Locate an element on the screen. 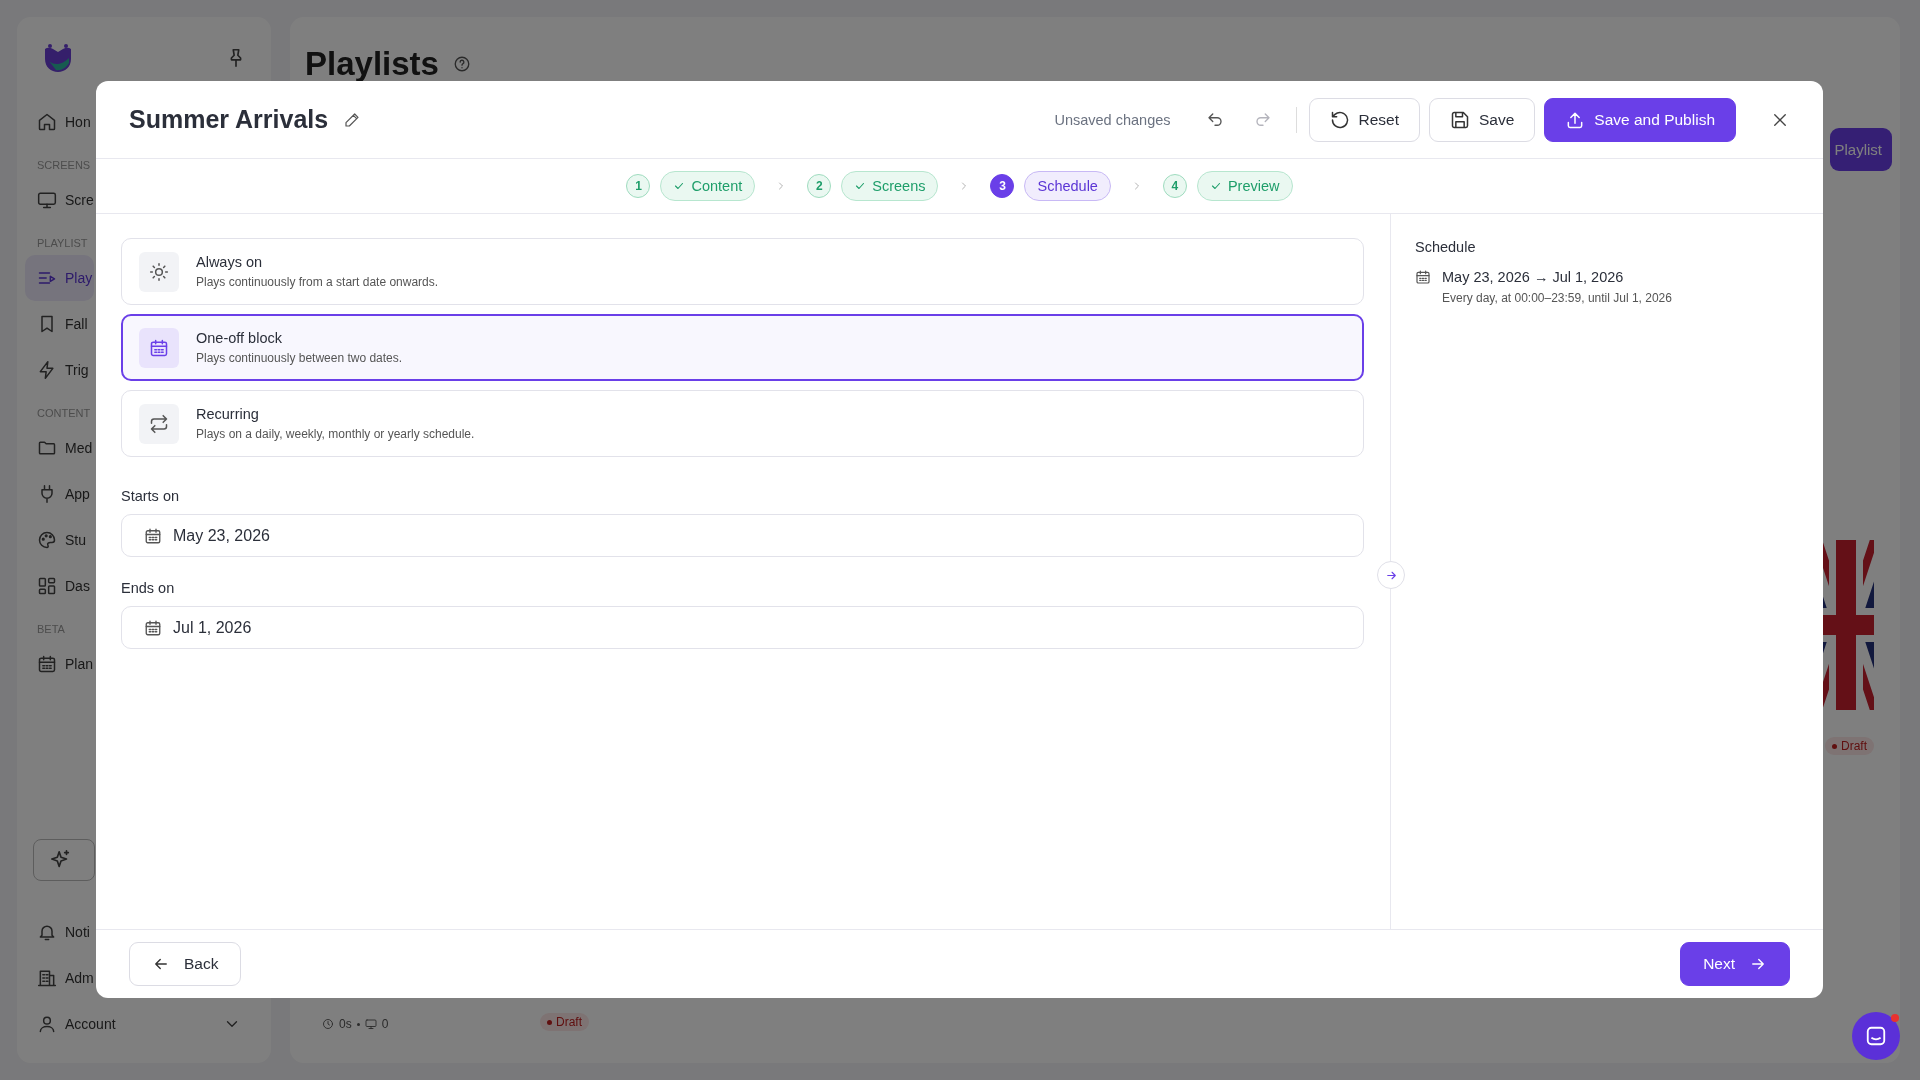 The width and height of the screenshot is (1920, 1080). notification-dot is located at coordinates (1895, 1018).